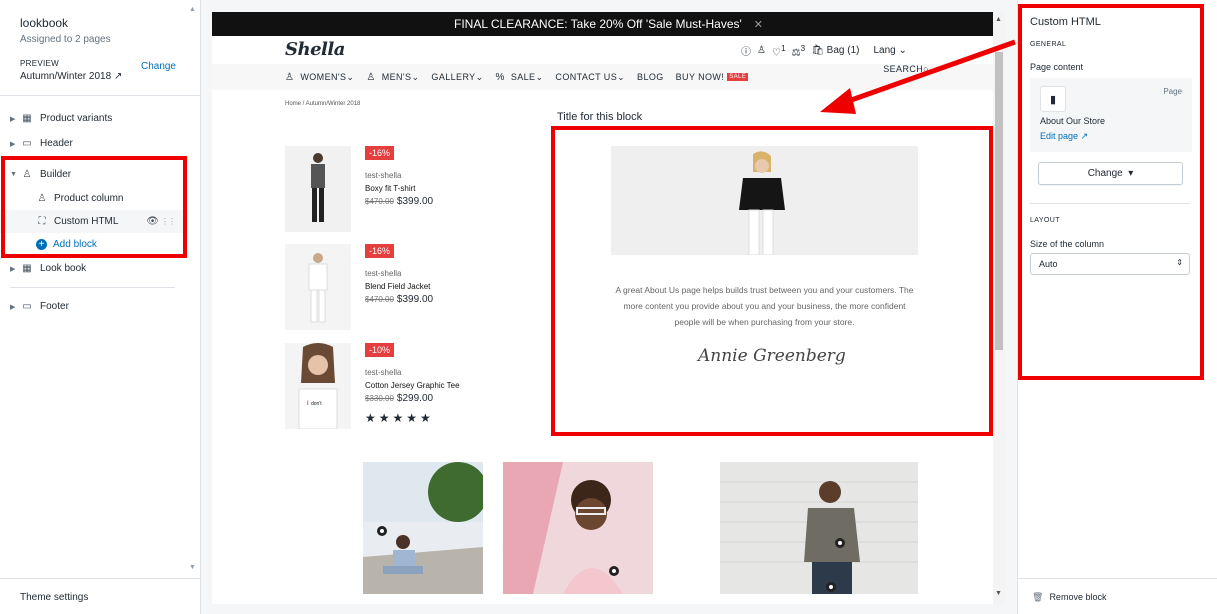 This screenshot has height=614, width=1217. I want to click on sidebar-item-header: ▶ ▭ Header, so click(92, 143).